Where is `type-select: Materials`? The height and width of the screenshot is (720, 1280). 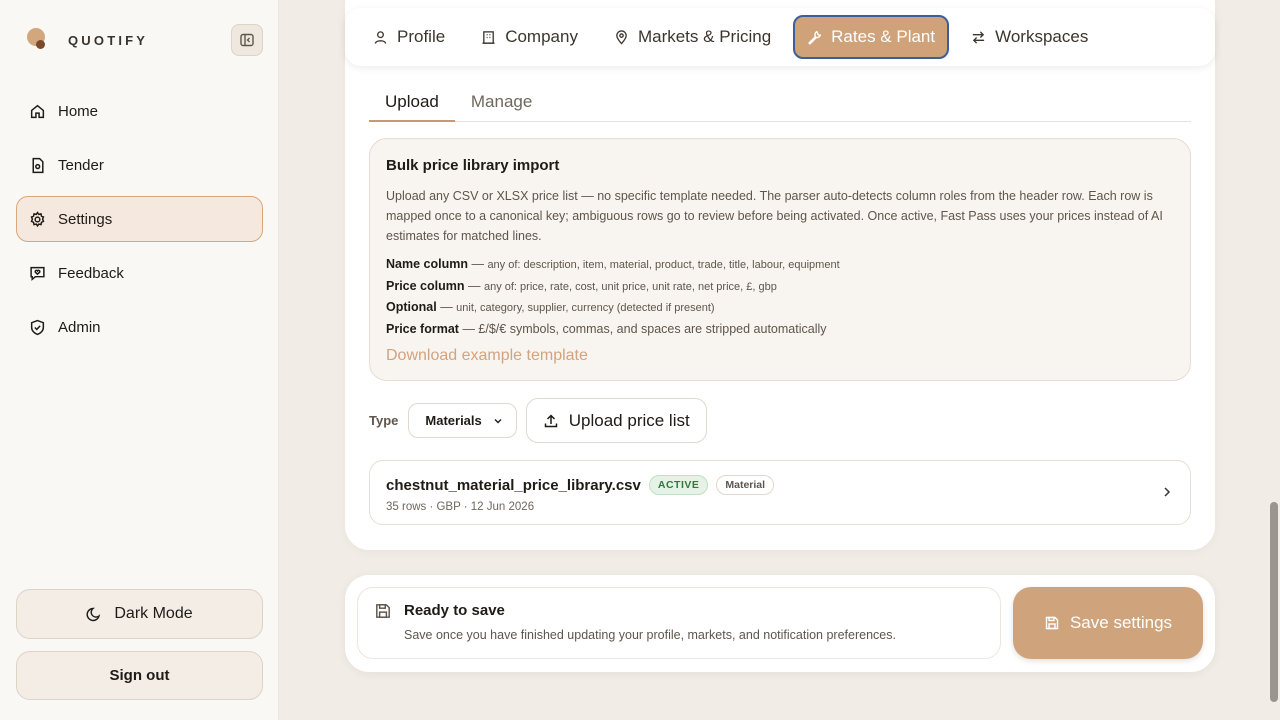 type-select: Materials is located at coordinates (462, 420).